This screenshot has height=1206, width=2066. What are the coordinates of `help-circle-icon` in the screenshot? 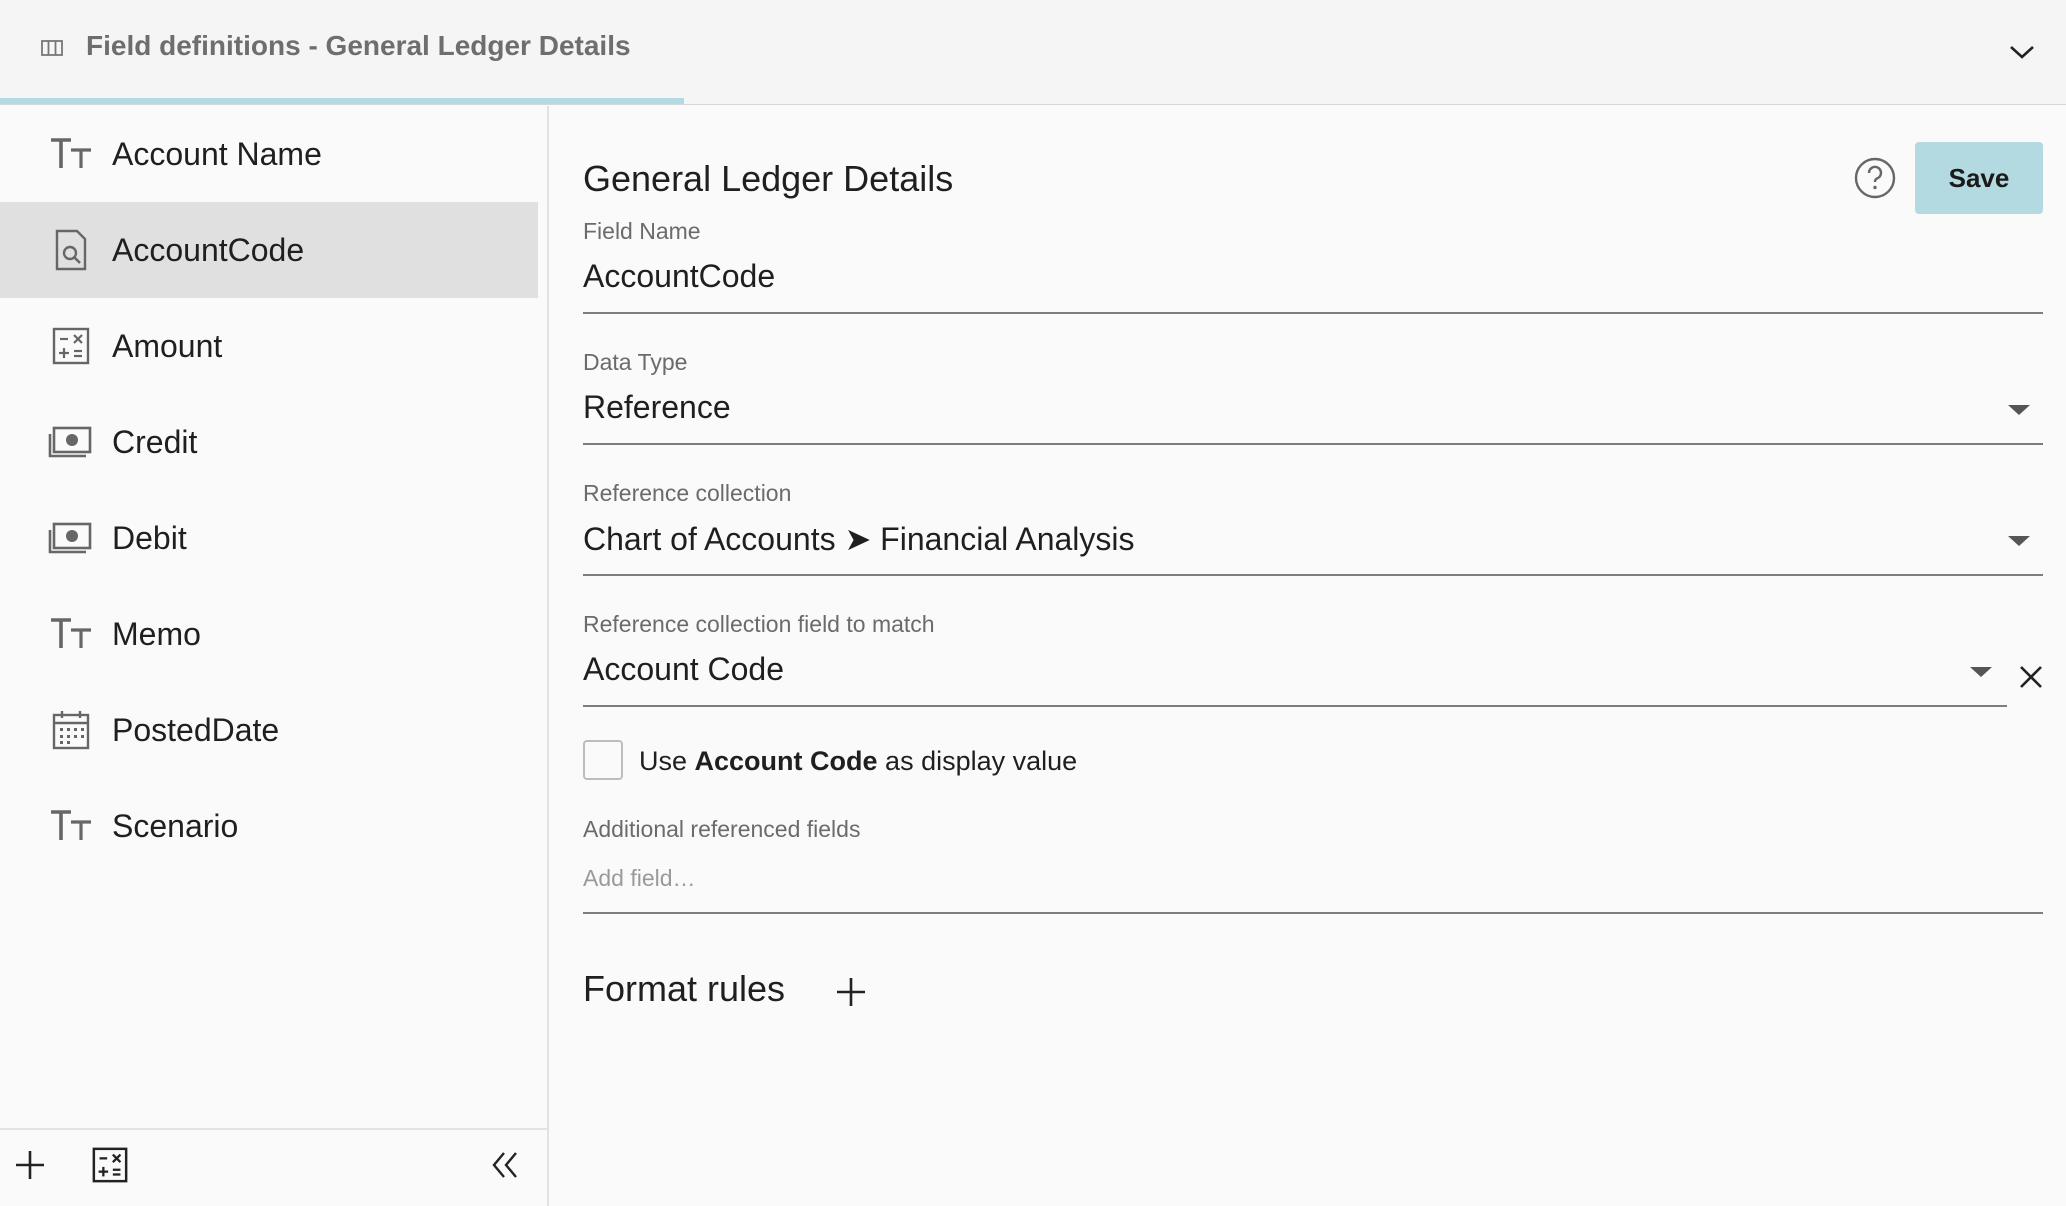 It's located at (1875, 180).